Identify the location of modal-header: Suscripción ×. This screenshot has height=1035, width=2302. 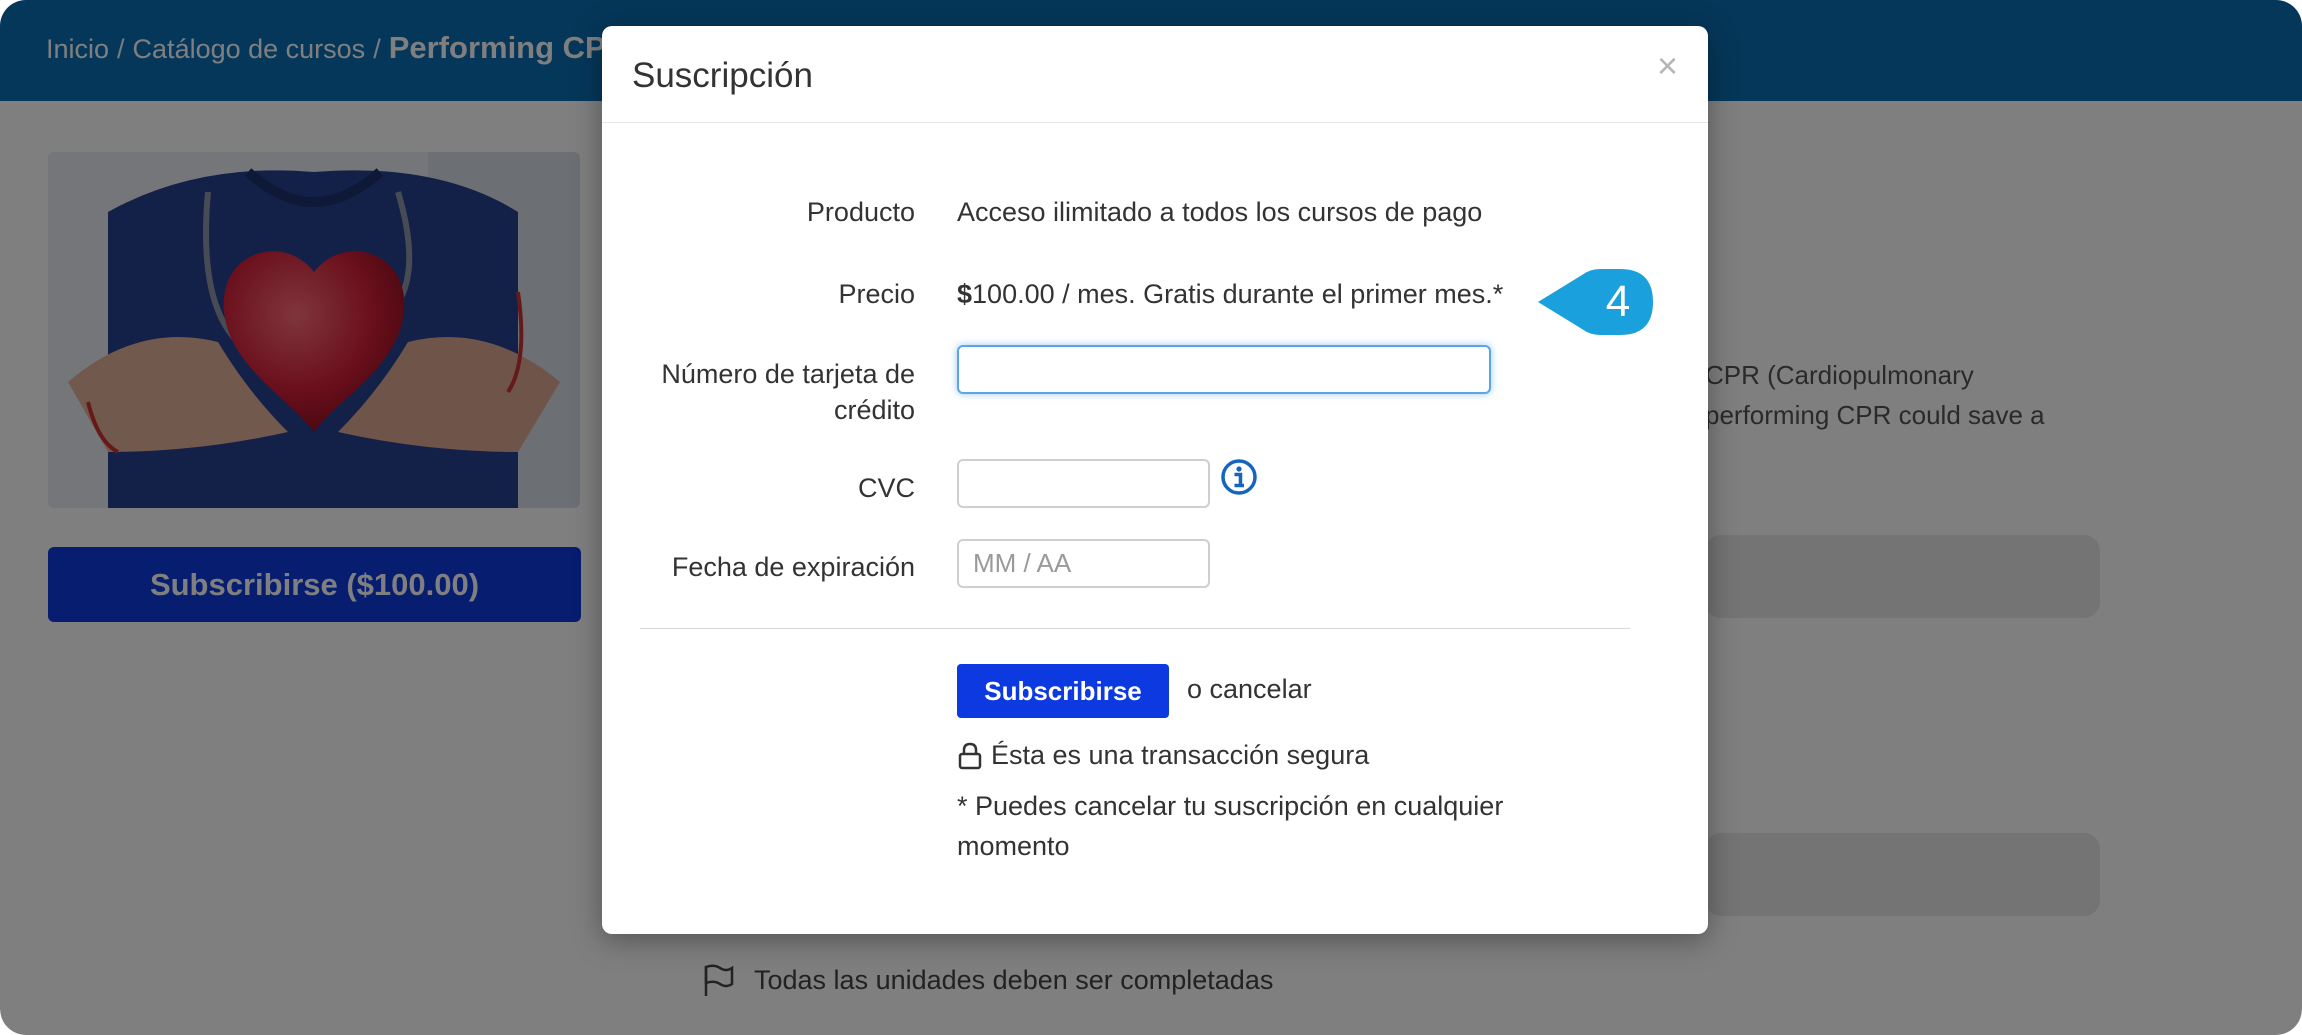
(1155, 74).